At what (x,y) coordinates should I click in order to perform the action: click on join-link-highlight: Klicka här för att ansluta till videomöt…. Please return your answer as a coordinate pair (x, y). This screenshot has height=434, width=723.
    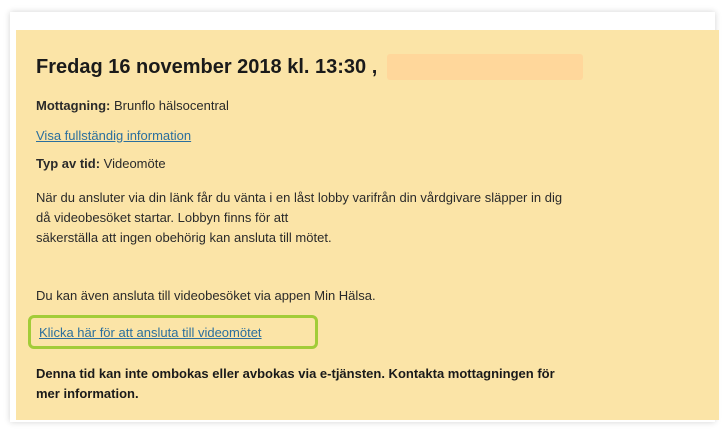
    Looking at the image, I should click on (173, 332).